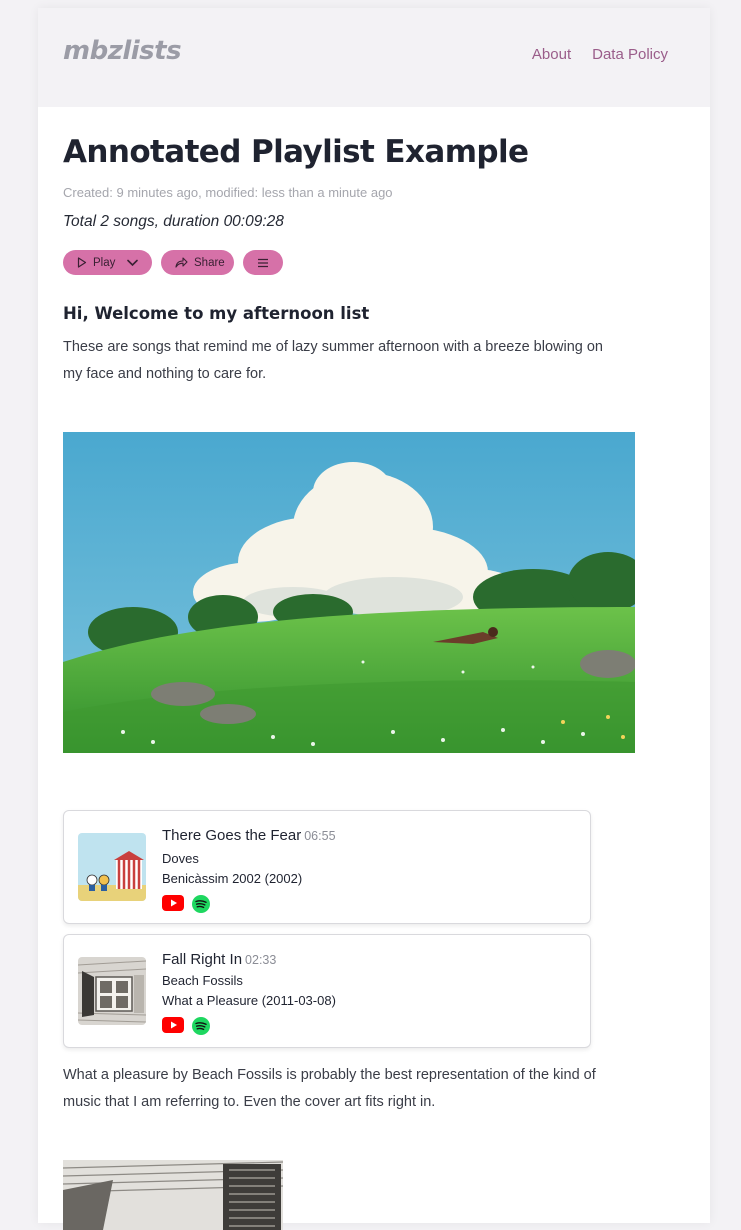 This screenshot has height=1230, width=741. What do you see at coordinates (104, 262) in the screenshot?
I see `play-label: Play` at bounding box center [104, 262].